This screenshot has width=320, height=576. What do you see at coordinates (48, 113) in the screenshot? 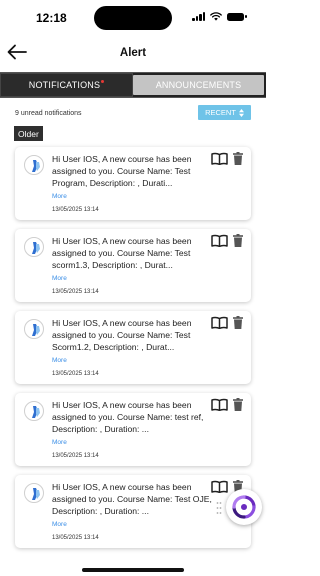
I see `unread-count: 9 unread notifications` at bounding box center [48, 113].